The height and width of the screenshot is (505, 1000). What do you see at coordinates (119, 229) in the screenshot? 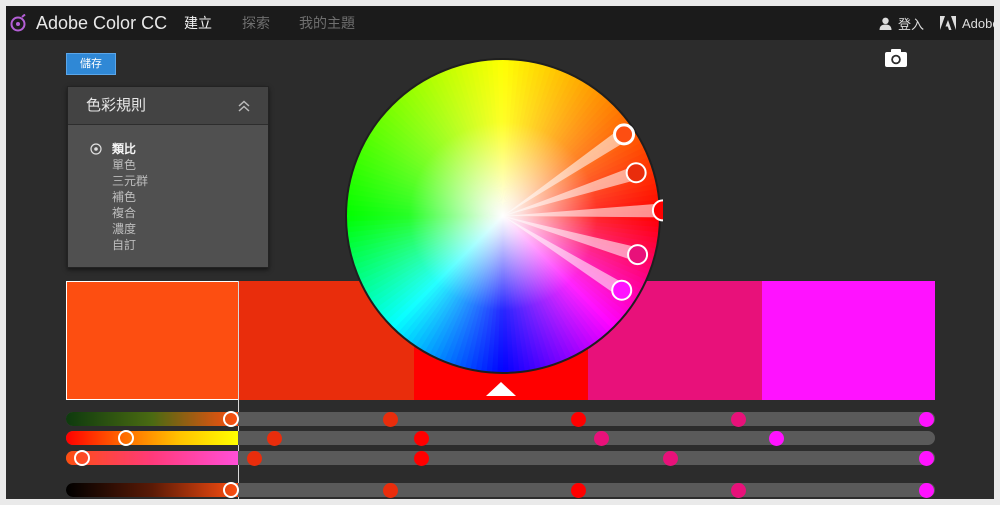
I see `rule-shades: 濃度` at bounding box center [119, 229].